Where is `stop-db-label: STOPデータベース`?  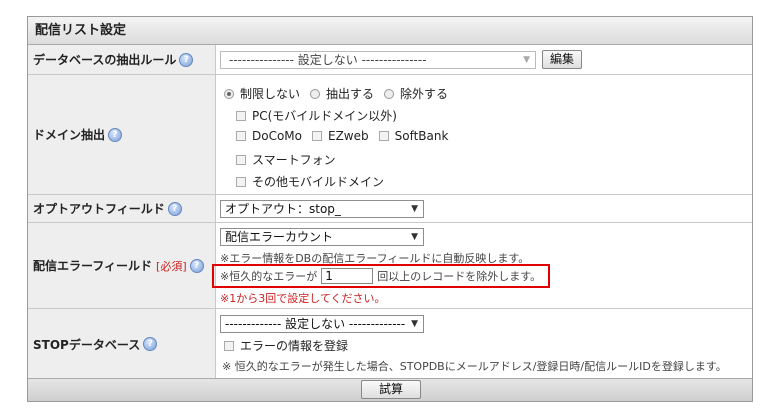 stop-db-label: STOPデータベース is located at coordinates (87, 344).